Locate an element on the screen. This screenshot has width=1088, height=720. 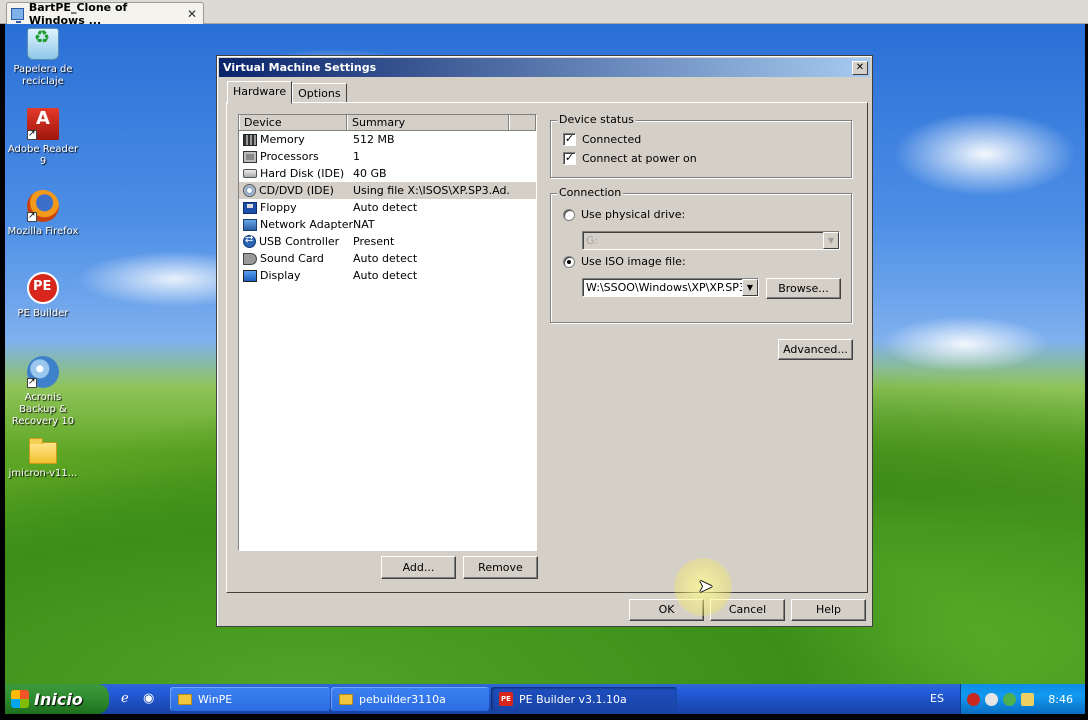
device-row-floppy: Floppy Auto detect is located at coordinates (387, 207).